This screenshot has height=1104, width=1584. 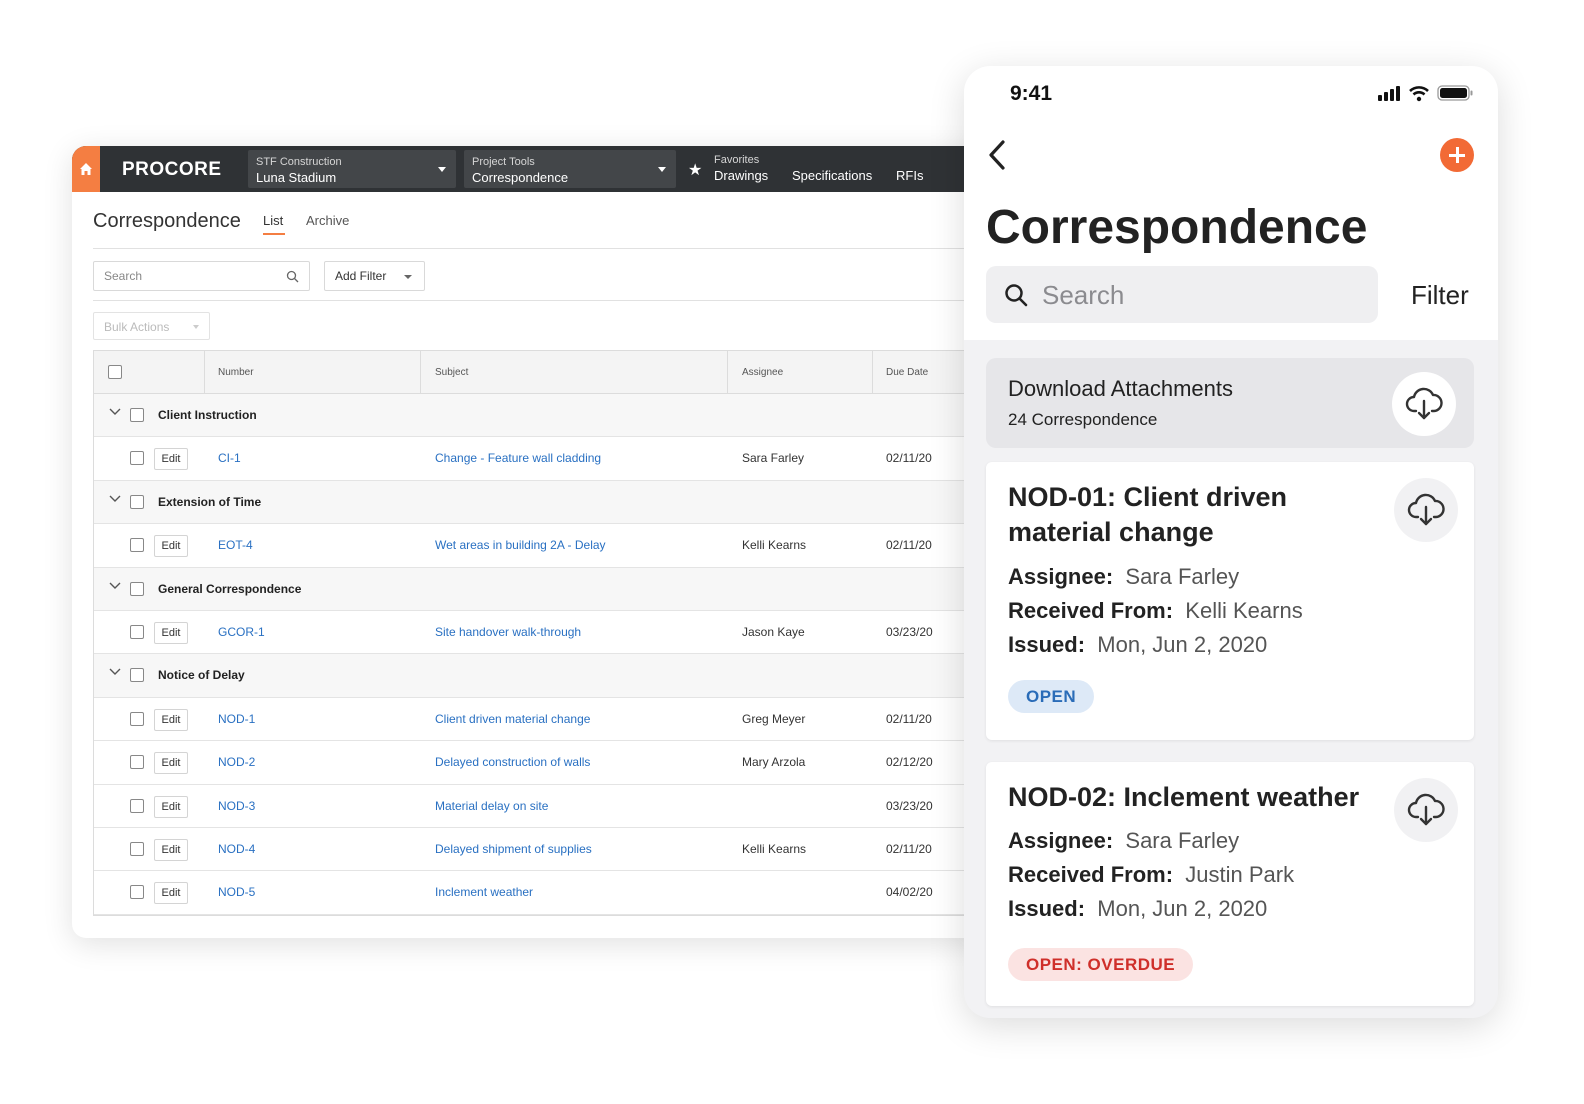 I want to click on column-header-number: Number, so click(x=236, y=372).